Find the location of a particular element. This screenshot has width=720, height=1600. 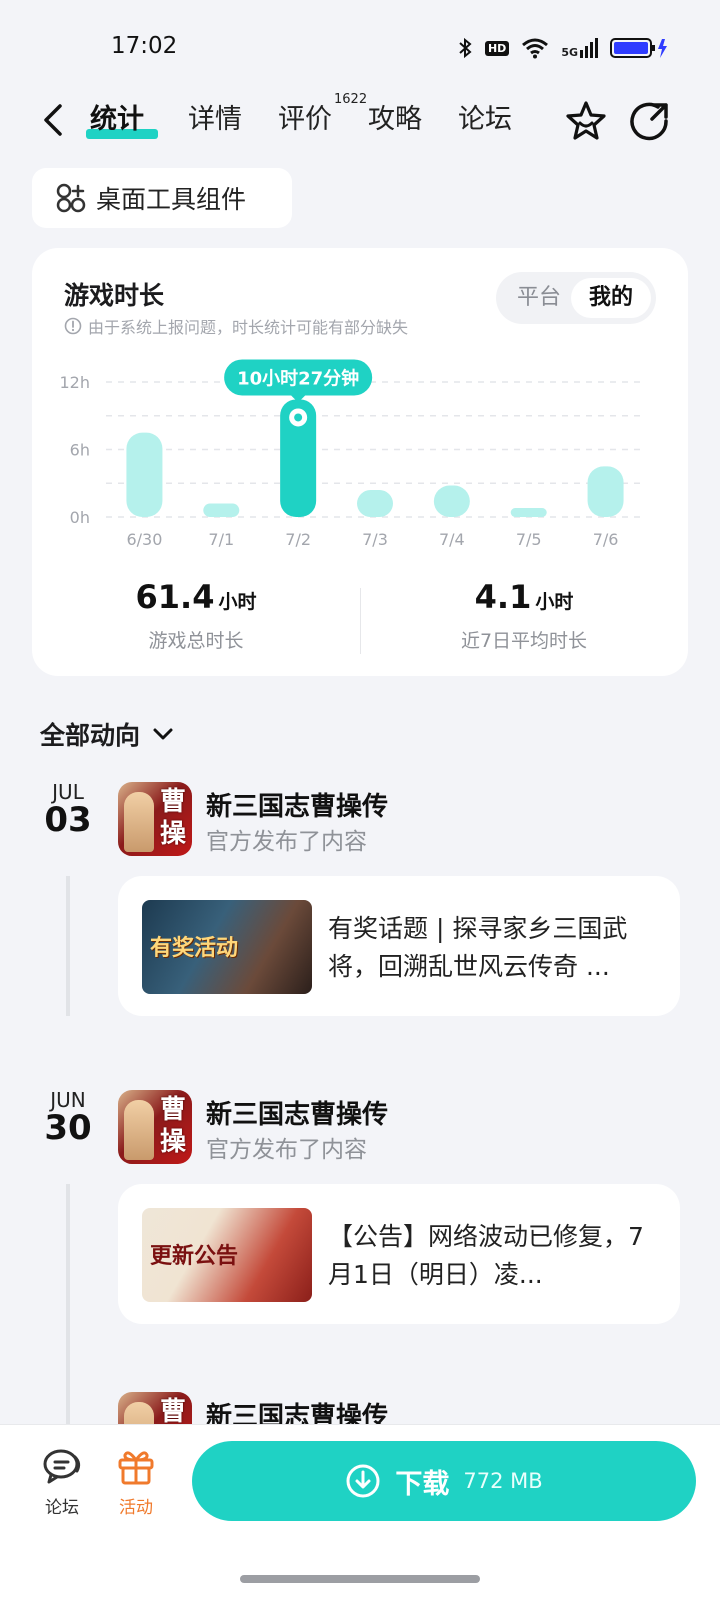

play-time-title: 游戏时长 is located at coordinates (114, 295).